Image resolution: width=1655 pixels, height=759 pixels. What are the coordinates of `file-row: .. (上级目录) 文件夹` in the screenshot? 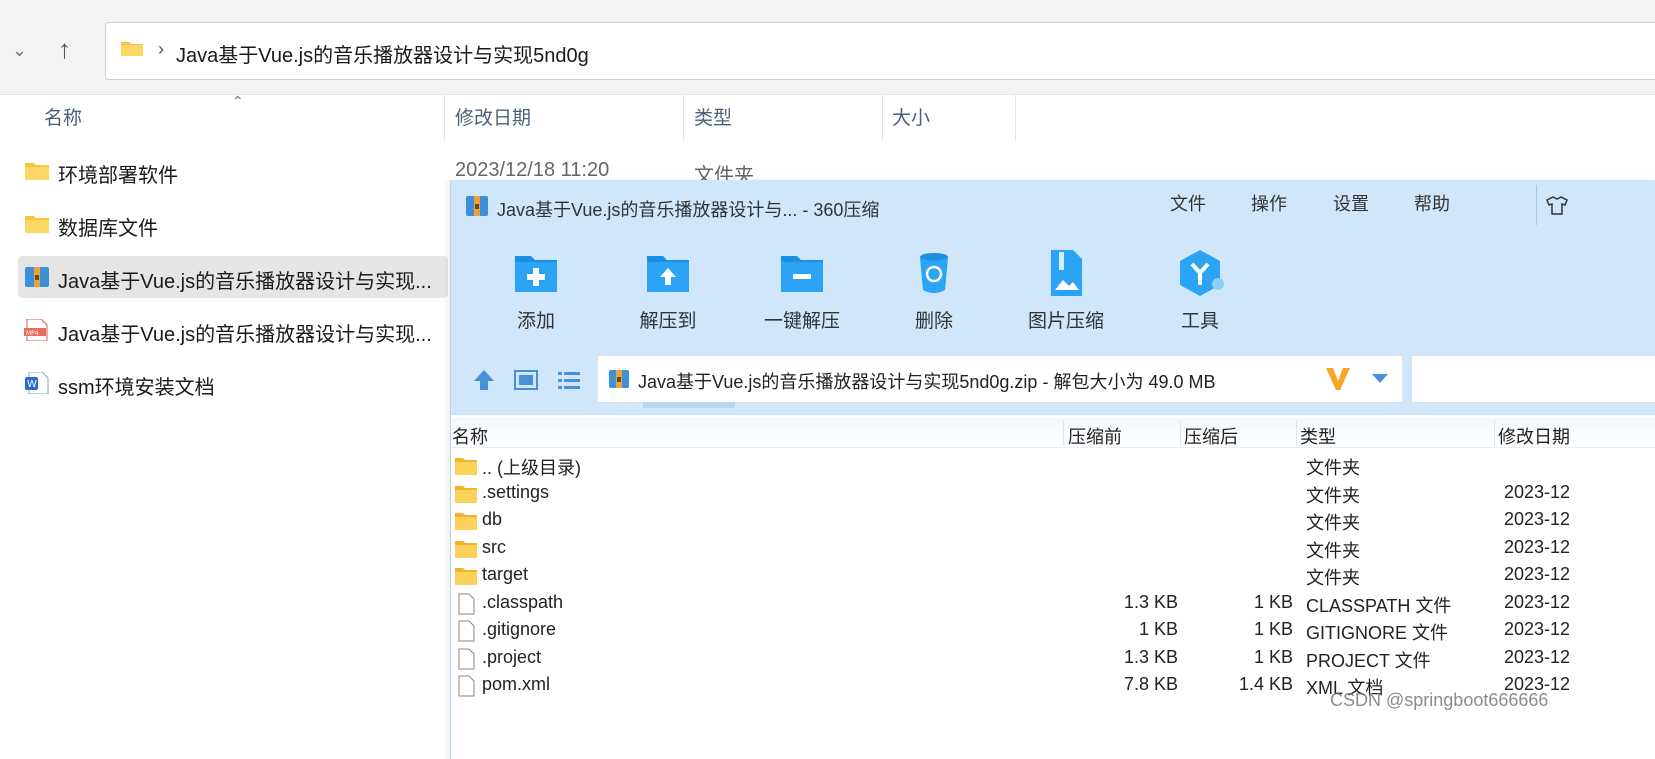 It's located at (1053, 465).